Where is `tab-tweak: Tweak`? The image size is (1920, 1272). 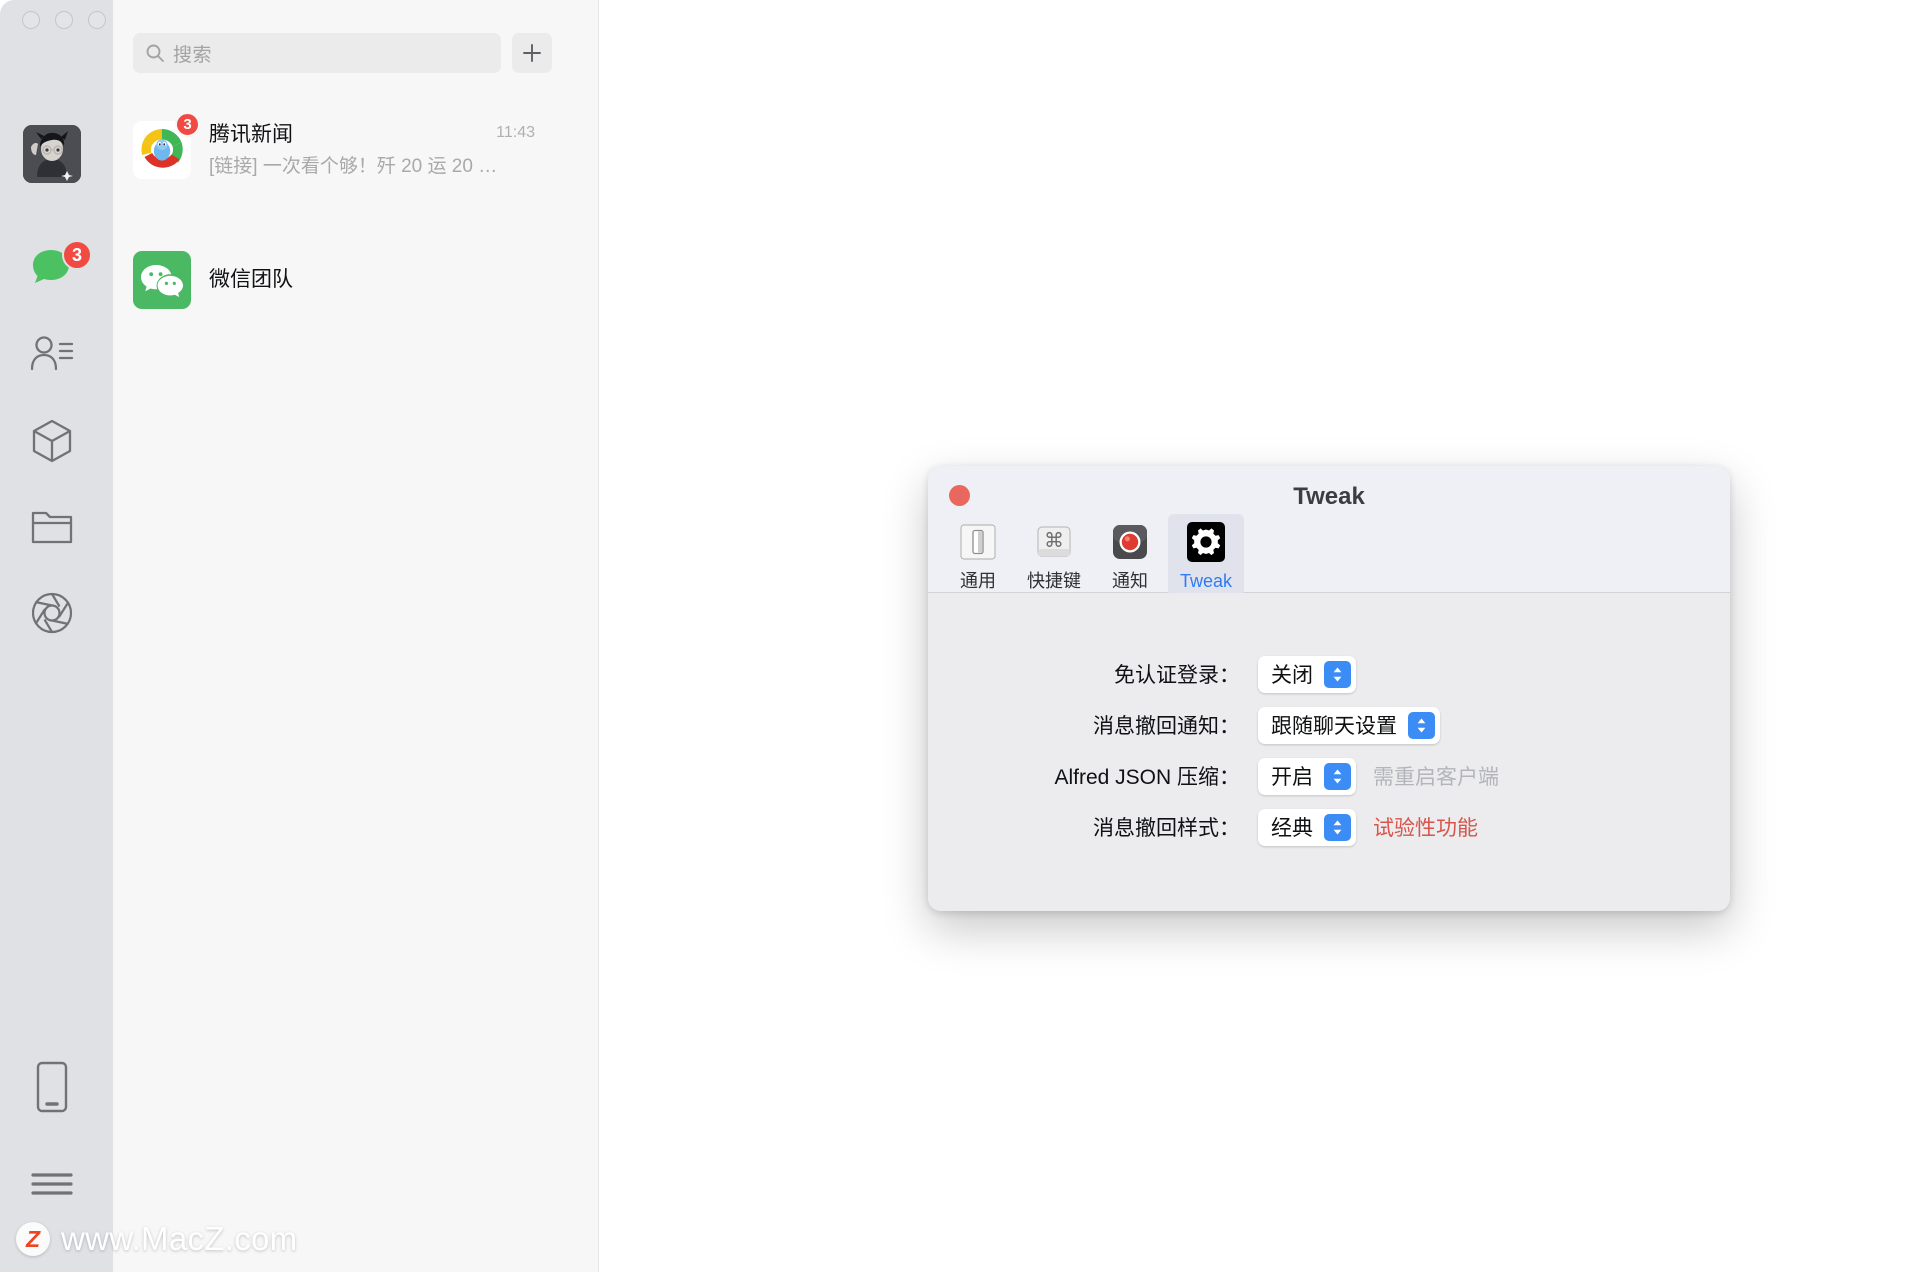
tab-tweak: Tweak is located at coordinates (1206, 555).